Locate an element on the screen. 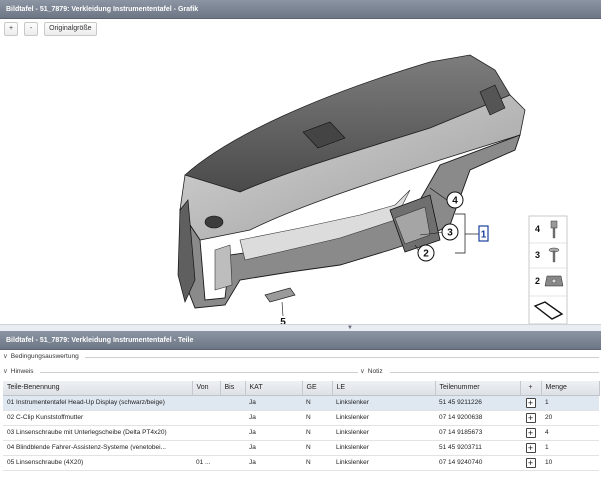  part-number-cell: 07 14 9200638 is located at coordinates (477, 418).